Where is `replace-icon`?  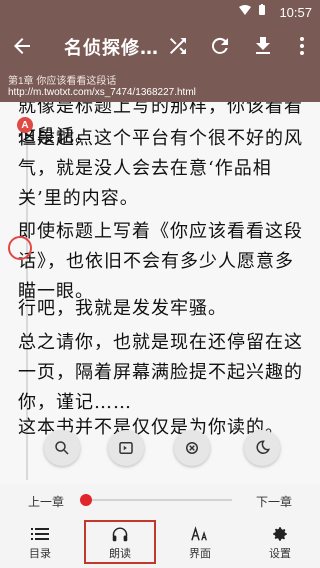 replace-icon is located at coordinates (192, 448).